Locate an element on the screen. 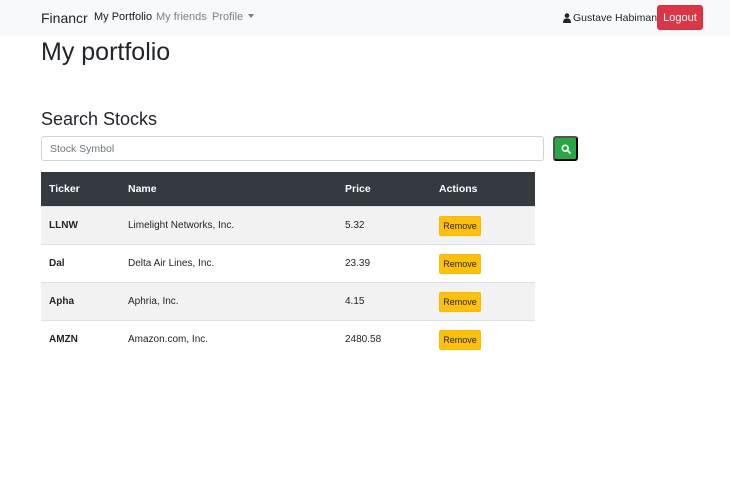 This screenshot has width=730, height=500. nav-profile-label: Profile is located at coordinates (228, 17).